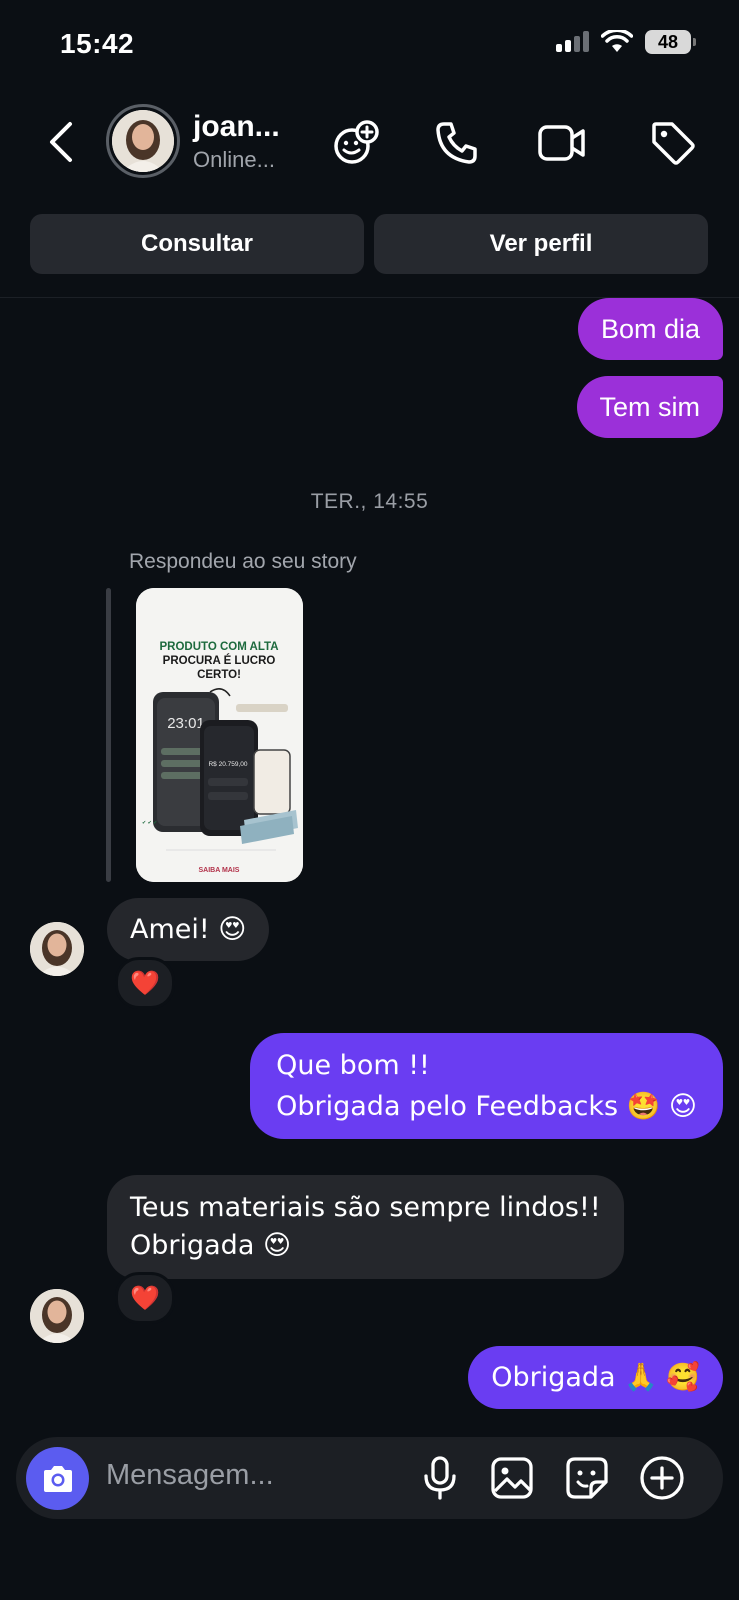 Image resolution: width=739 pixels, height=1600 pixels. I want to click on video-icon, so click(561, 143).